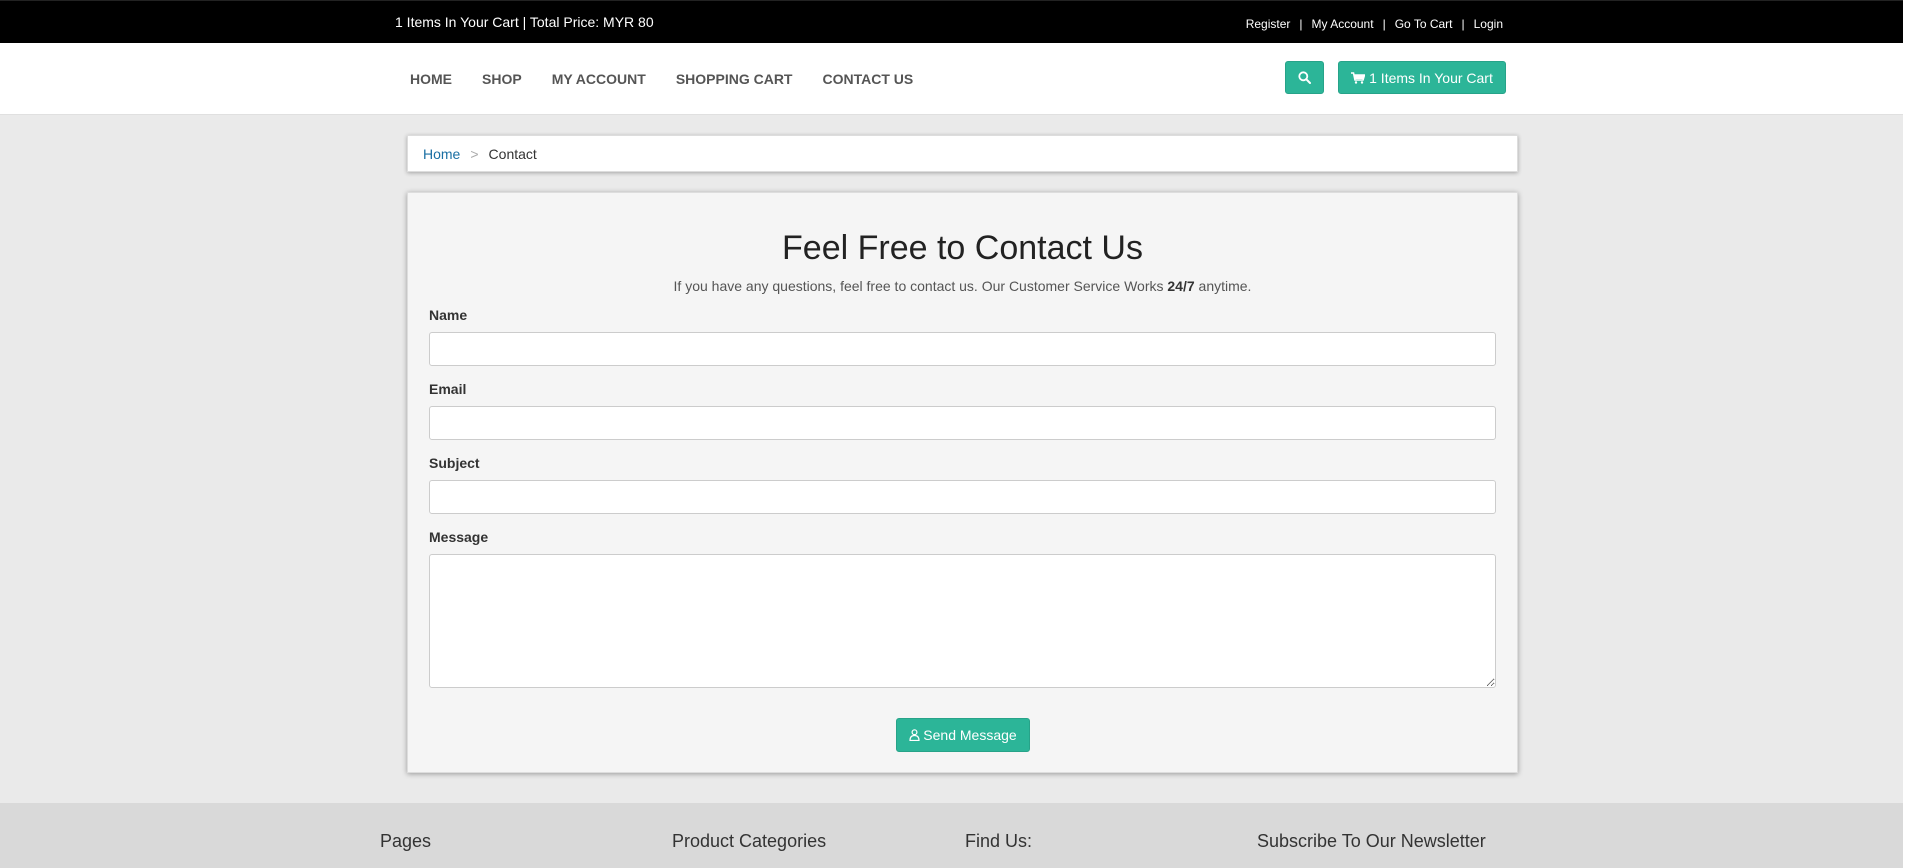 Image resolution: width=1905 pixels, height=868 pixels. Describe the element at coordinates (599, 79) in the screenshot. I see `nav-my-account: MY ACCOUNT` at that location.